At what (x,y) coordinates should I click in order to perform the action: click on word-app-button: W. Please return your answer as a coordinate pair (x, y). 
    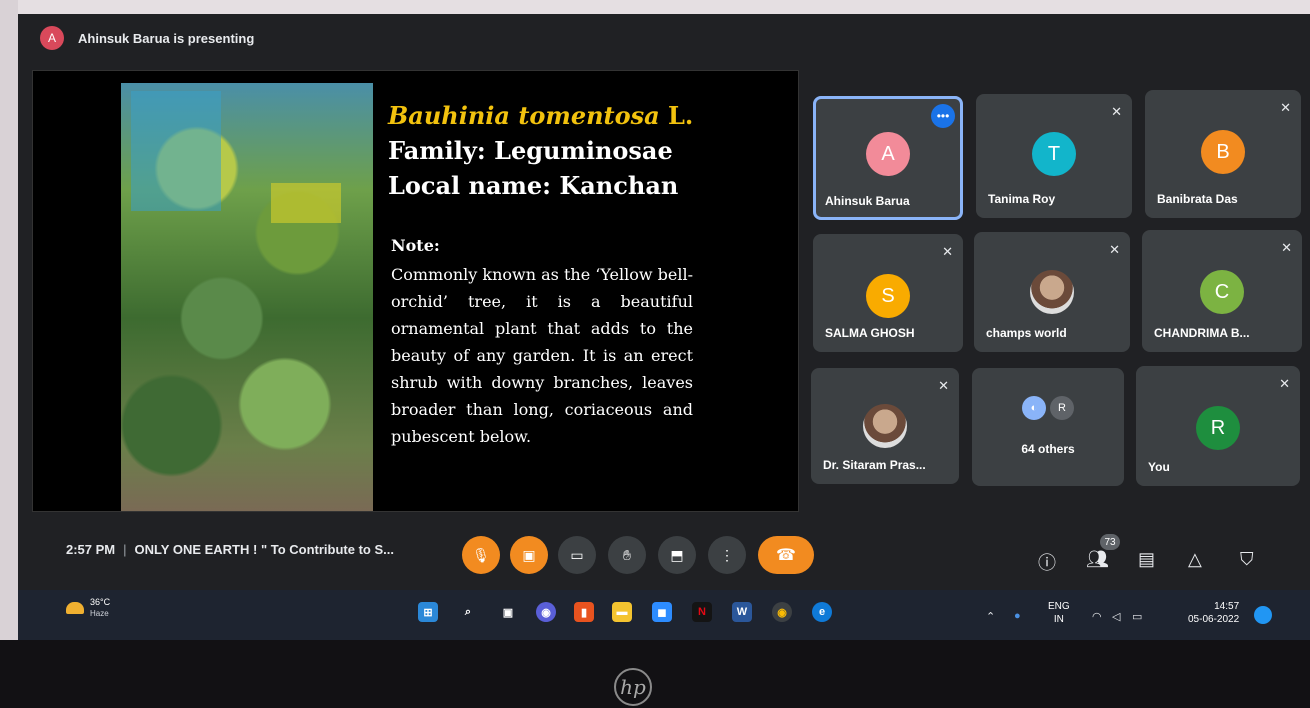
    Looking at the image, I should click on (742, 612).